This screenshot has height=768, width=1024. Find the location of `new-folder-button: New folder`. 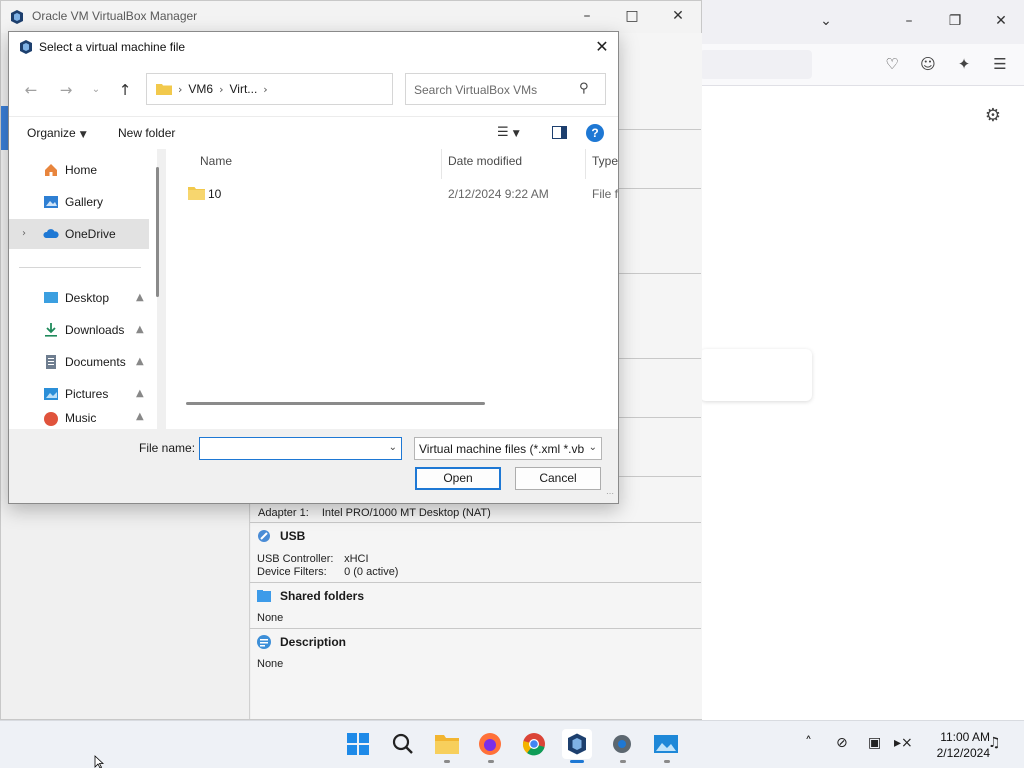

new-folder-button: New folder is located at coordinates (146, 133).